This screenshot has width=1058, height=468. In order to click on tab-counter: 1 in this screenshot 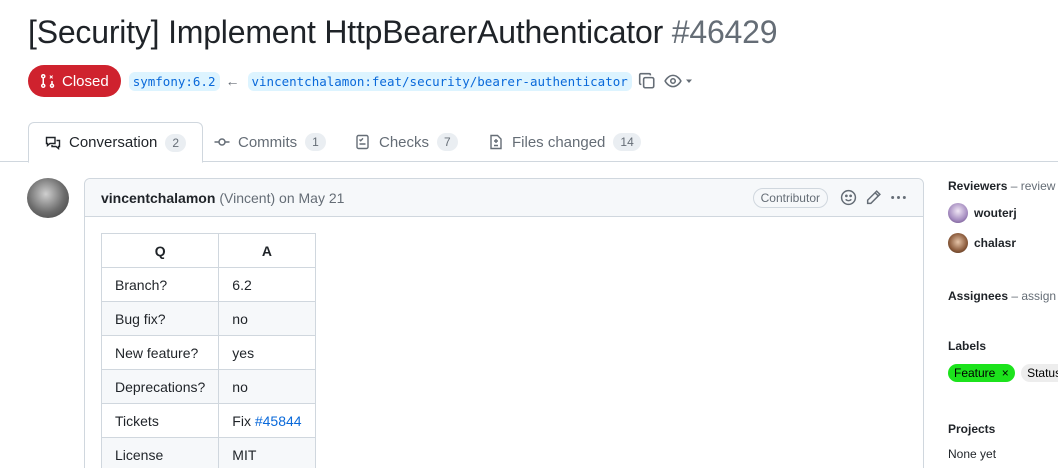, I will do `click(315, 142)`.